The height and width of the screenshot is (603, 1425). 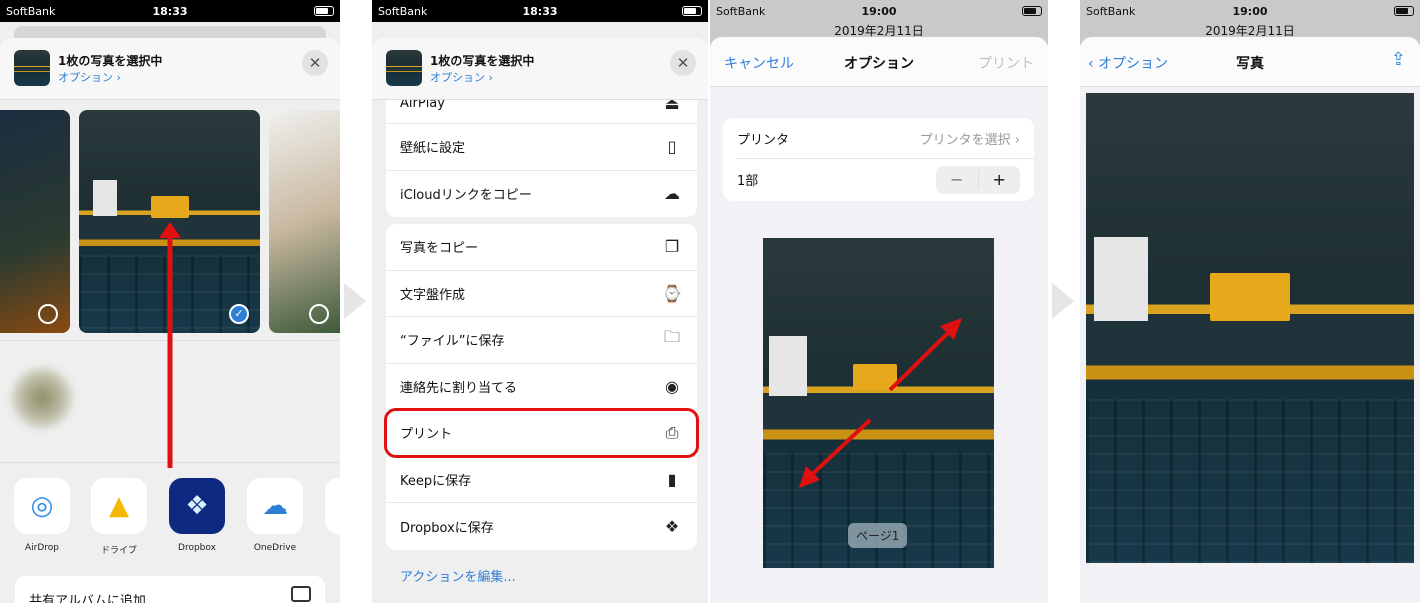 I want to click on copies-stepper: − +, so click(x=978, y=179).